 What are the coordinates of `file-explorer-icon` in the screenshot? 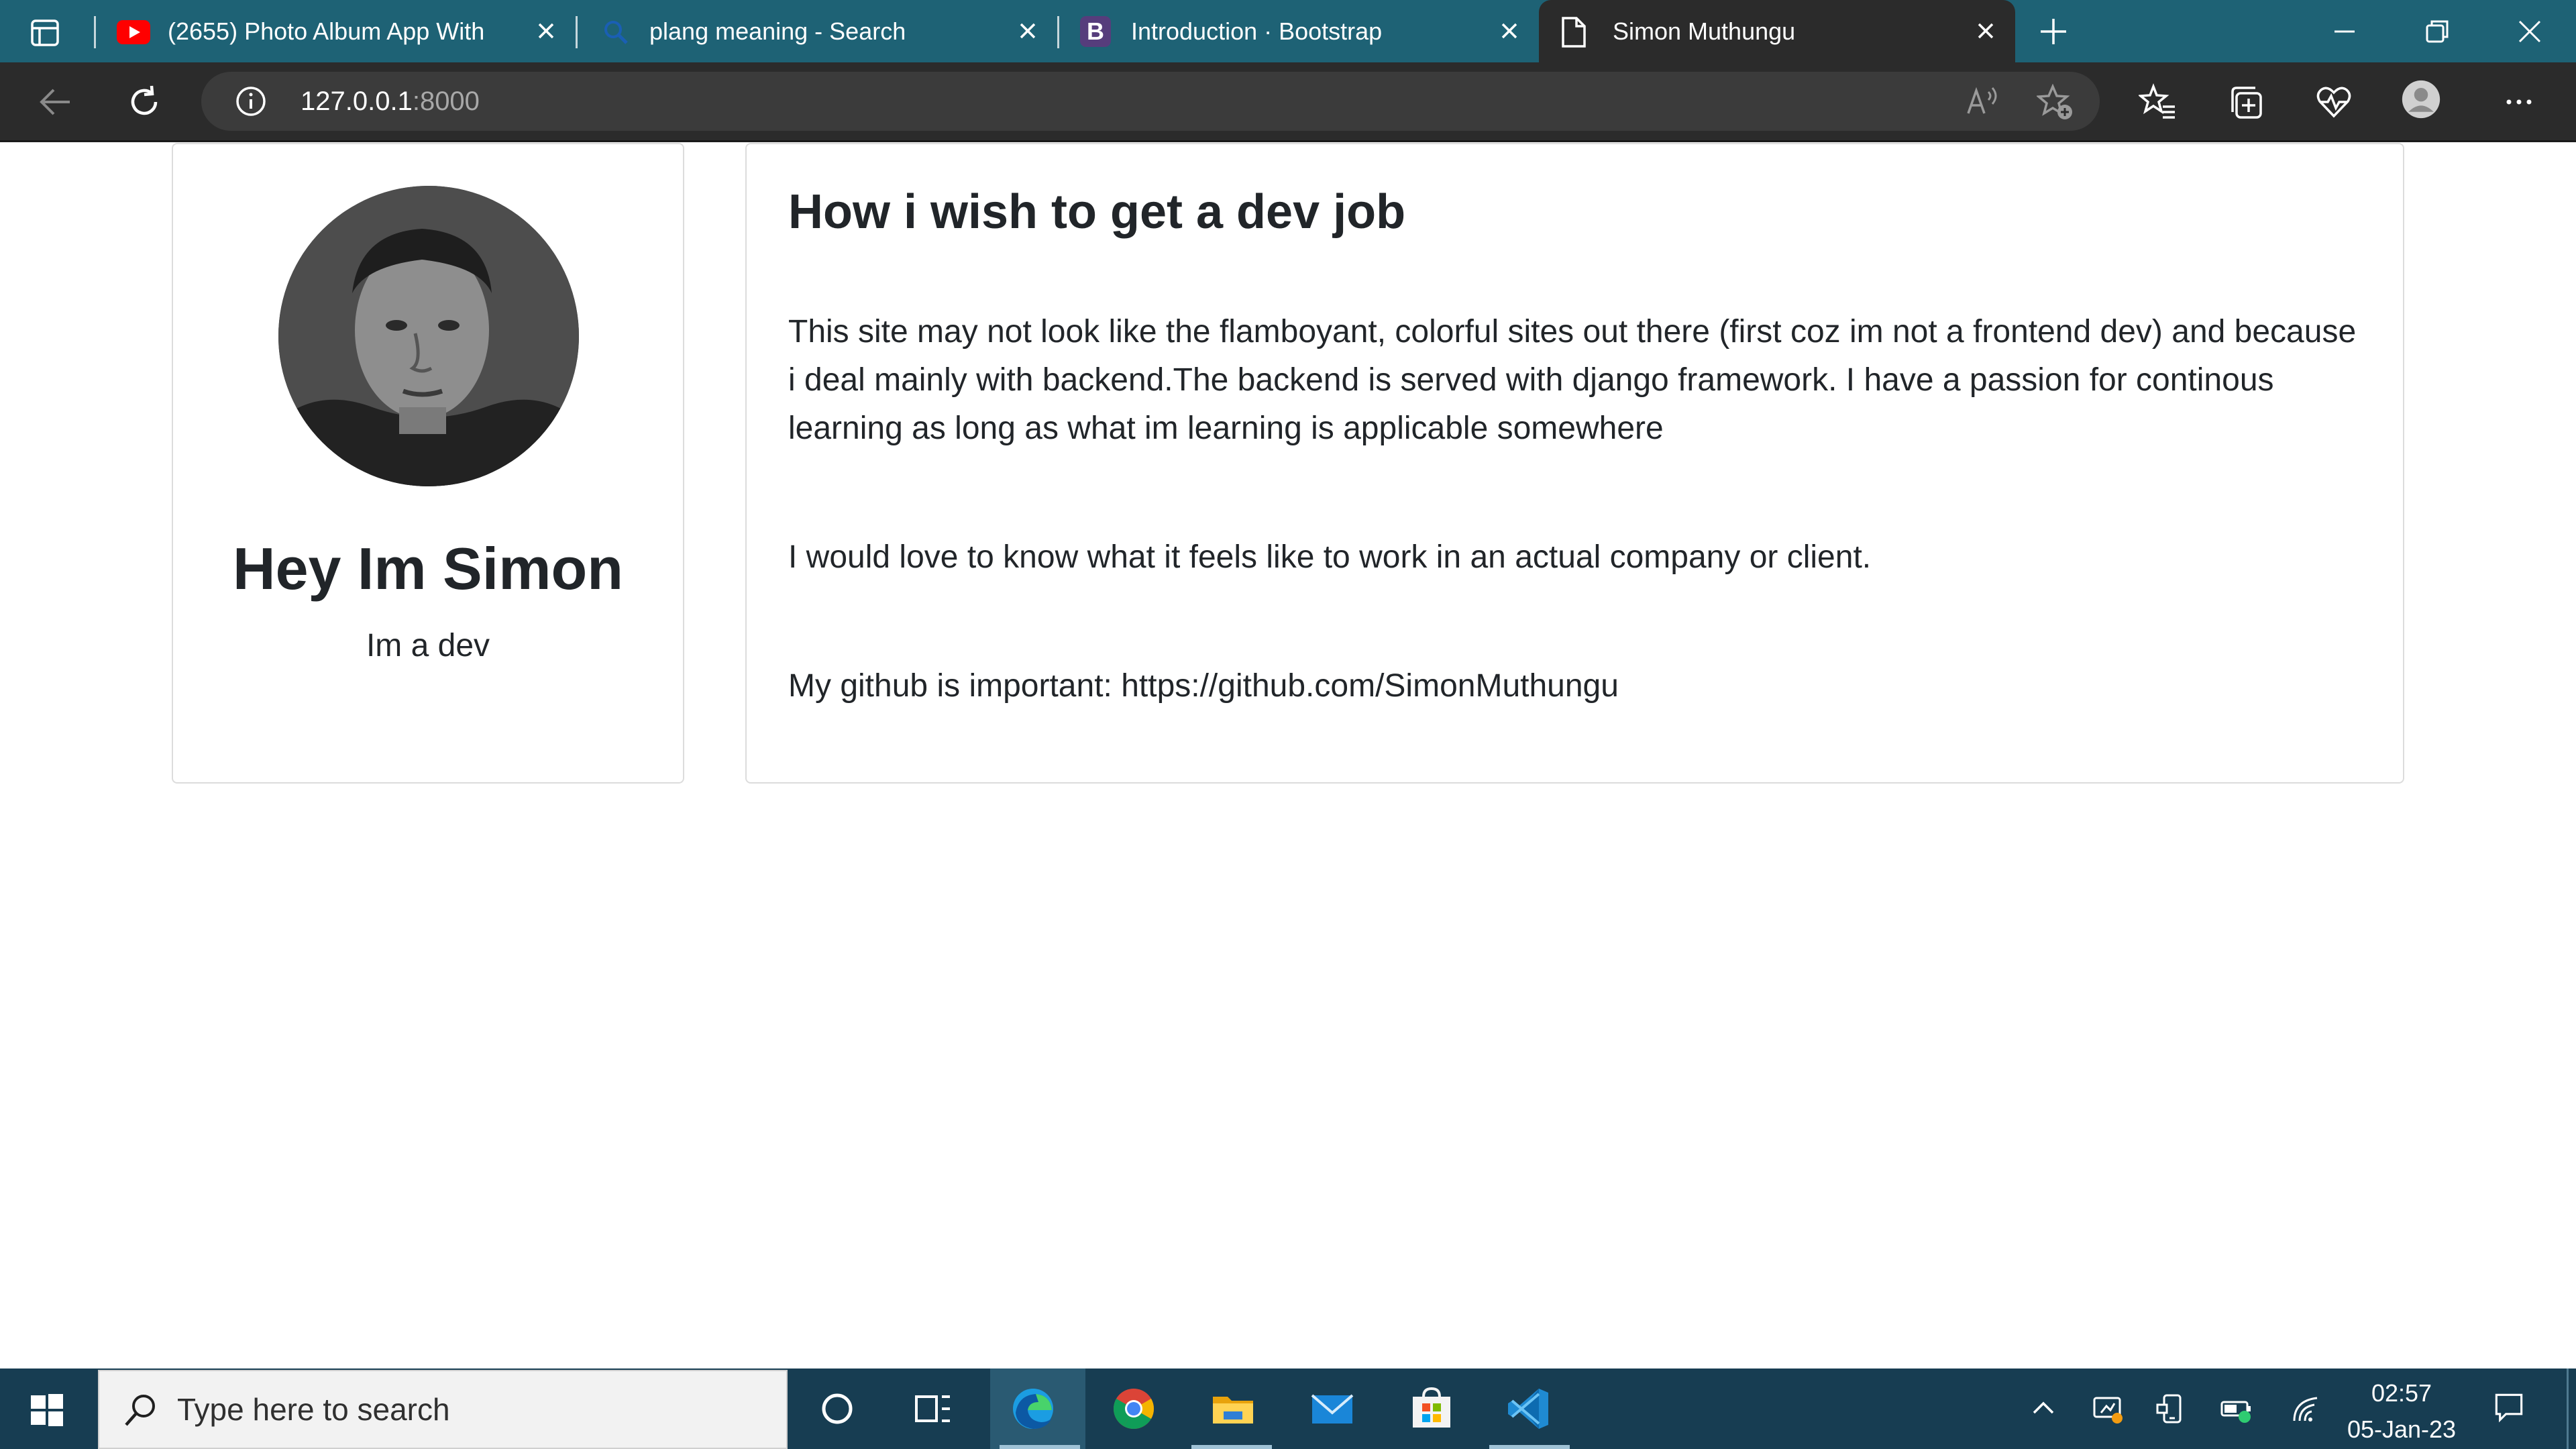 It's located at (1233, 1409).